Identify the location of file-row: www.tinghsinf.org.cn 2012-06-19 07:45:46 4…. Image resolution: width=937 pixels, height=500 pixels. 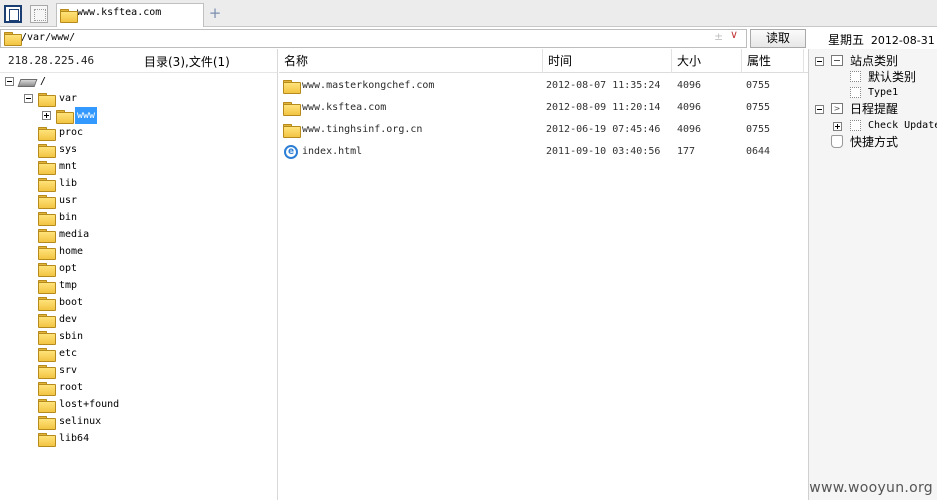
(543, 130).